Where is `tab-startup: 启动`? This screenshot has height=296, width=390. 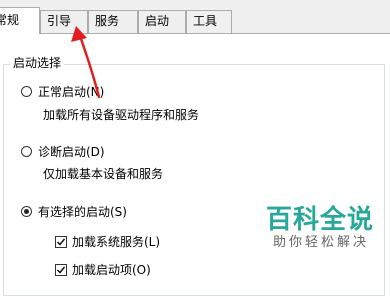
tab-startup: 启动 is located at coordinates (162, 21).